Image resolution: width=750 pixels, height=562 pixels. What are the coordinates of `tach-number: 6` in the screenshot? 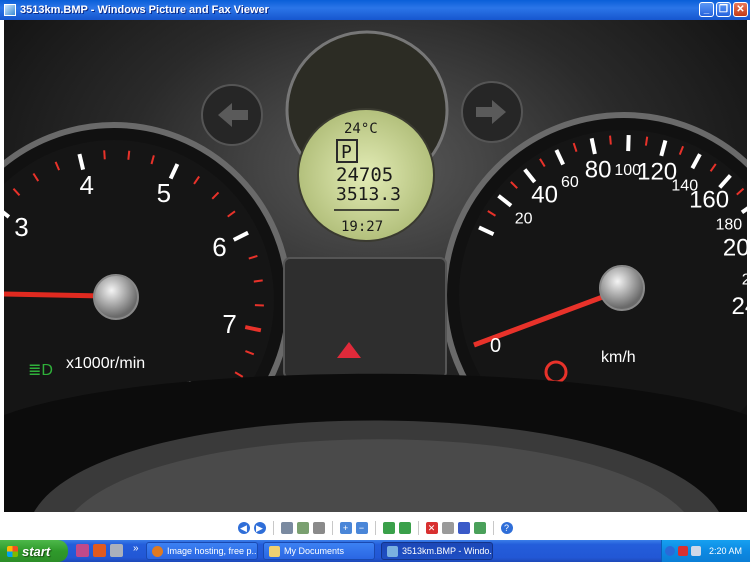 It's located at (219, 247).